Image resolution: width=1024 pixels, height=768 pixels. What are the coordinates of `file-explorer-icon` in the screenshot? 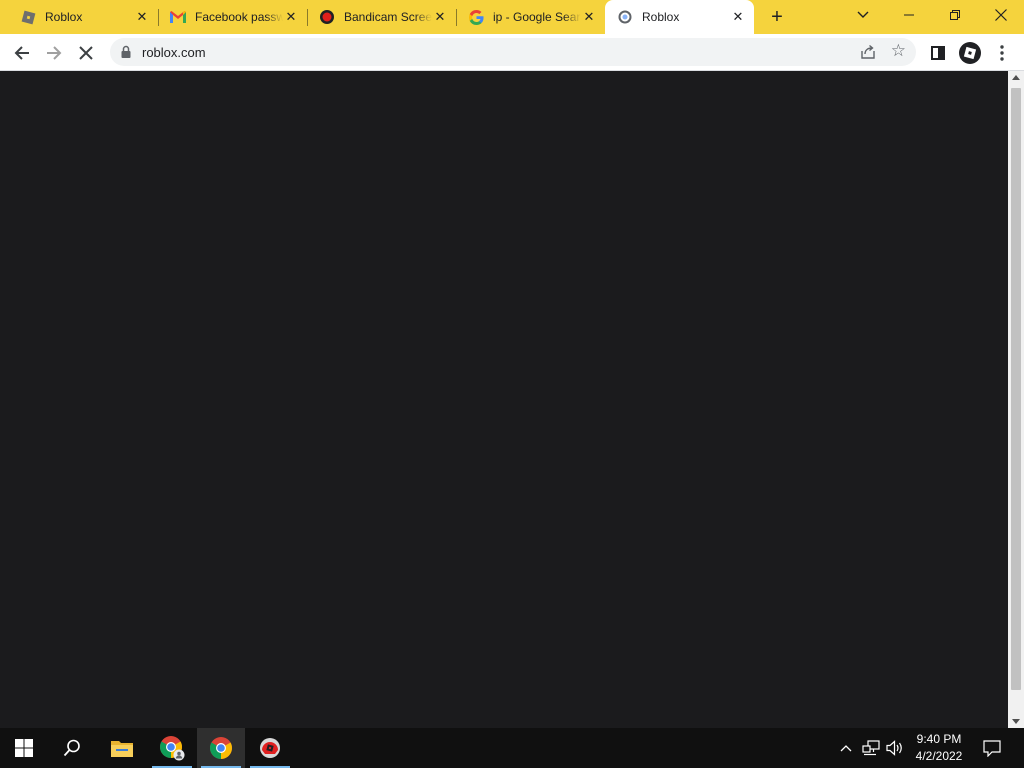 It's located at (122, 749).